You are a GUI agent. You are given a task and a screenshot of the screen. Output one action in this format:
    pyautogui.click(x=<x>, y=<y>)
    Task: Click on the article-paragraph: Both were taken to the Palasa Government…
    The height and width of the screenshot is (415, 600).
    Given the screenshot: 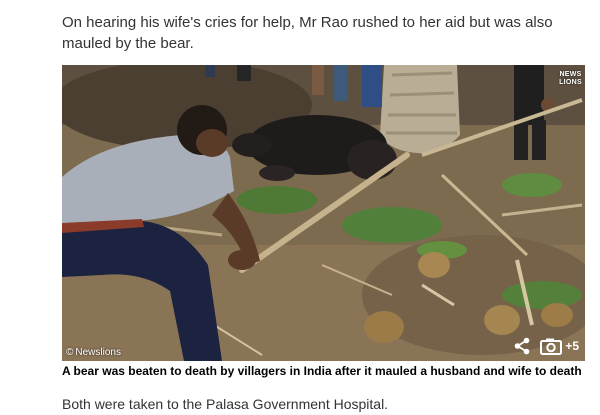 What is the action you would take?
    pyautogui.click(x=225, y=404)
    